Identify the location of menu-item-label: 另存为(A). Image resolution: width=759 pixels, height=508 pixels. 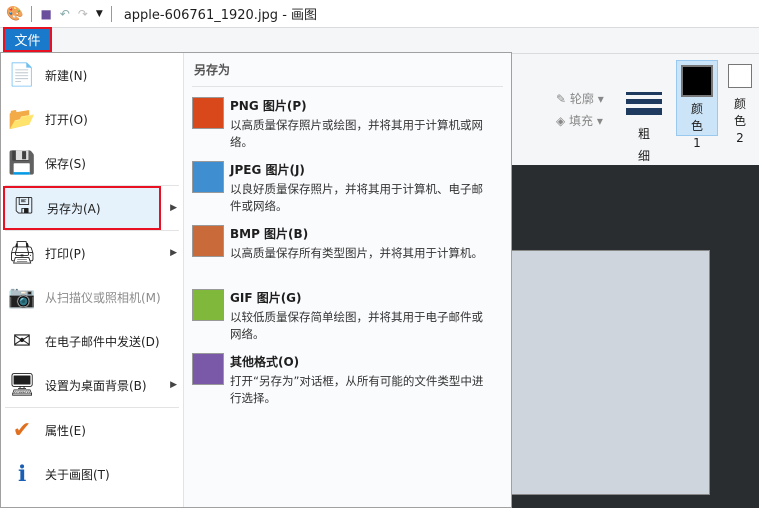
(74, 208).